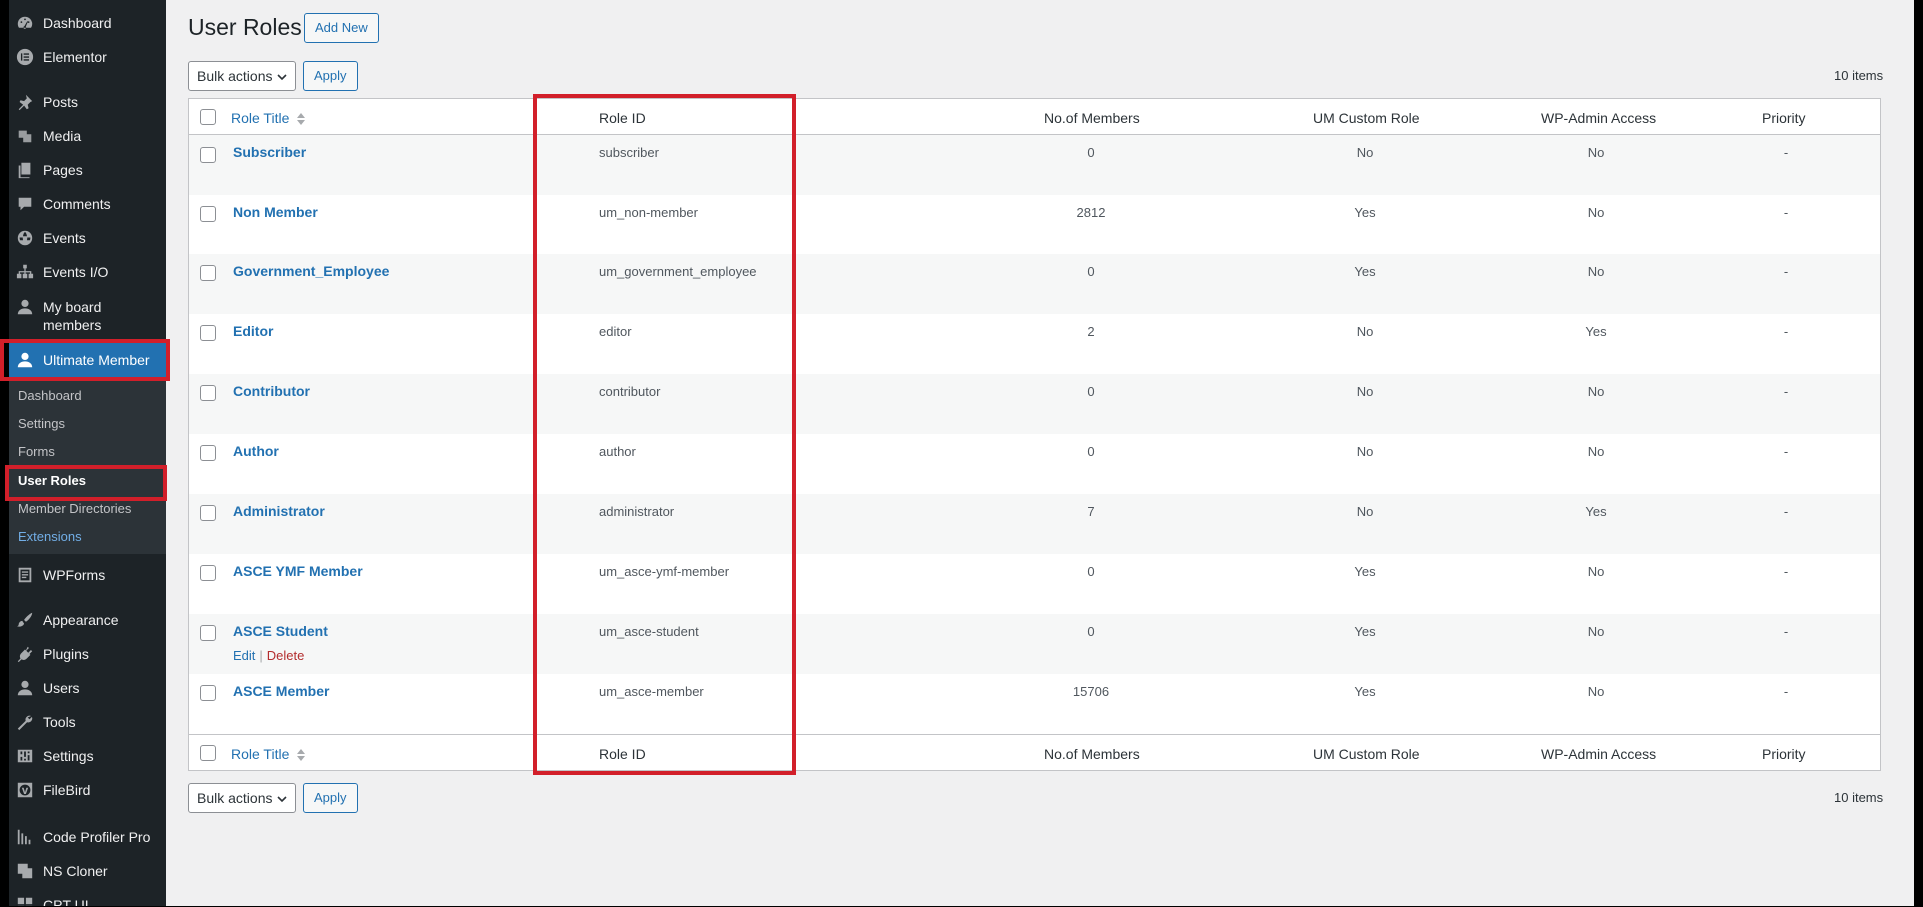 This screenshot has width=1923, height=907. I want to click on member-count: 7, so click(1091, 511).